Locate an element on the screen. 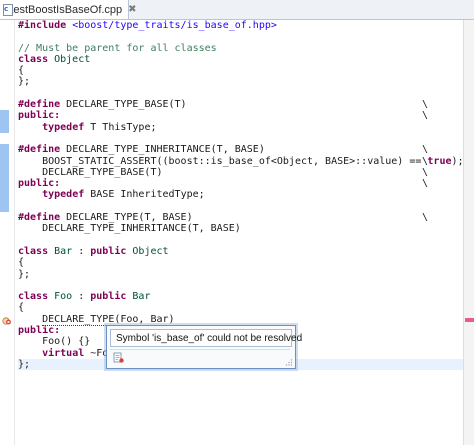  quick-fix-row is located at coordinates (200, 357).